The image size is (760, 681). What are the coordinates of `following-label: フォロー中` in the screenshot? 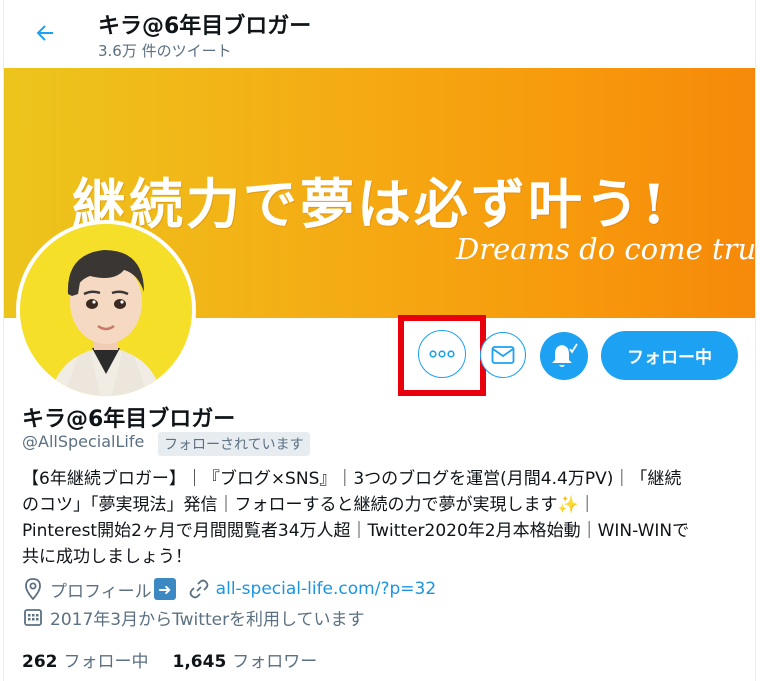 It's located at (106, 662).